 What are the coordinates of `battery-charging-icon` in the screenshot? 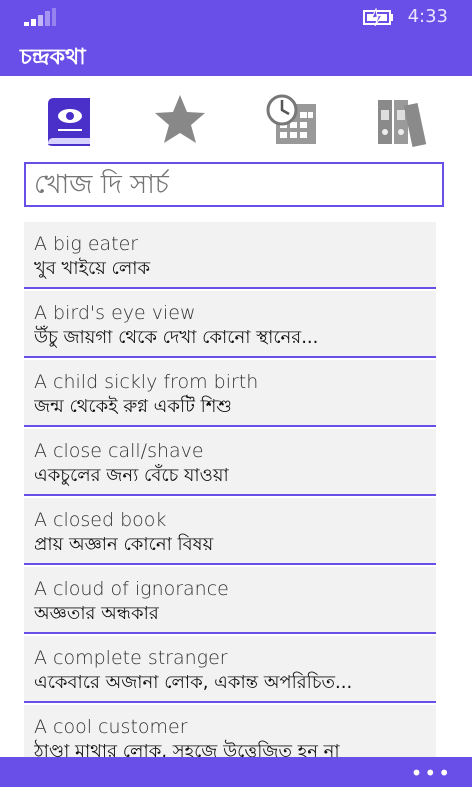 It's located at (378, 17).